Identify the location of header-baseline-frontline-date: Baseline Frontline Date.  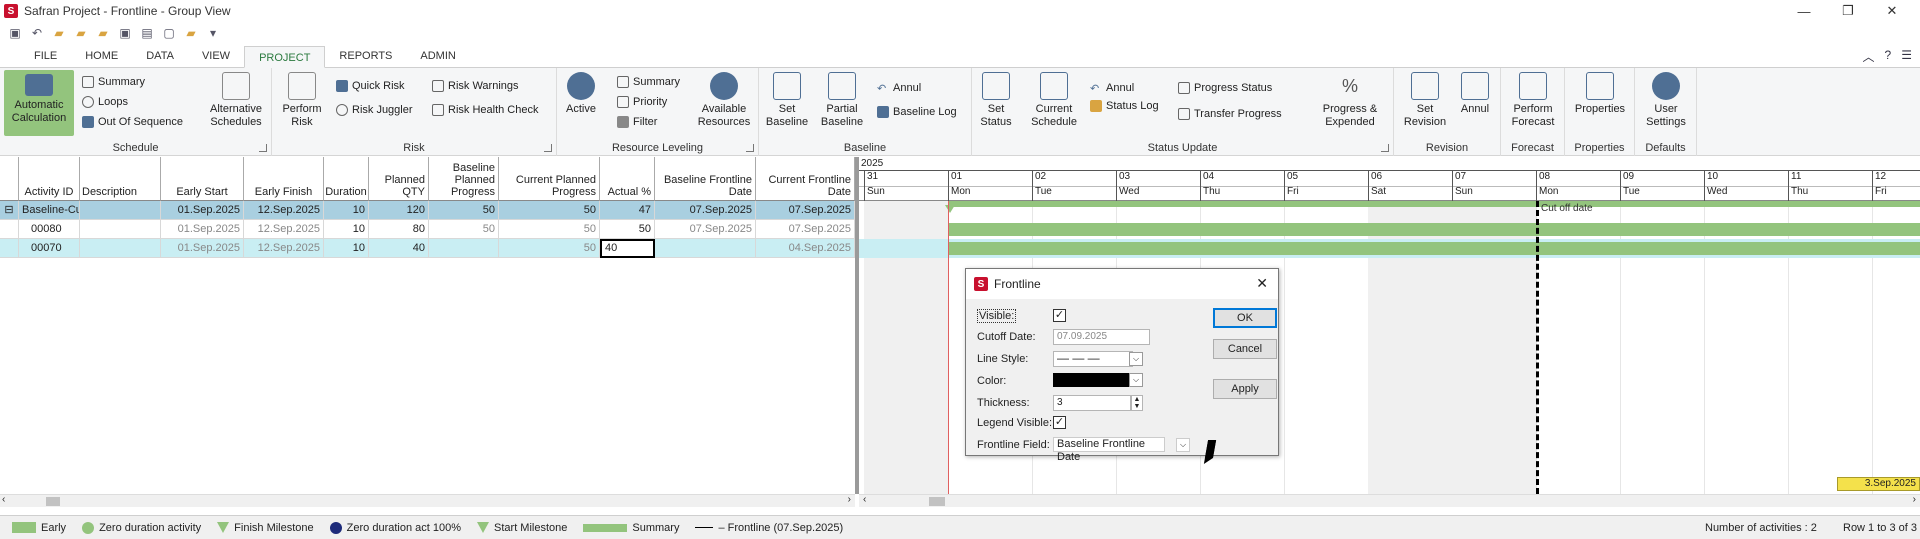
(705, 179).